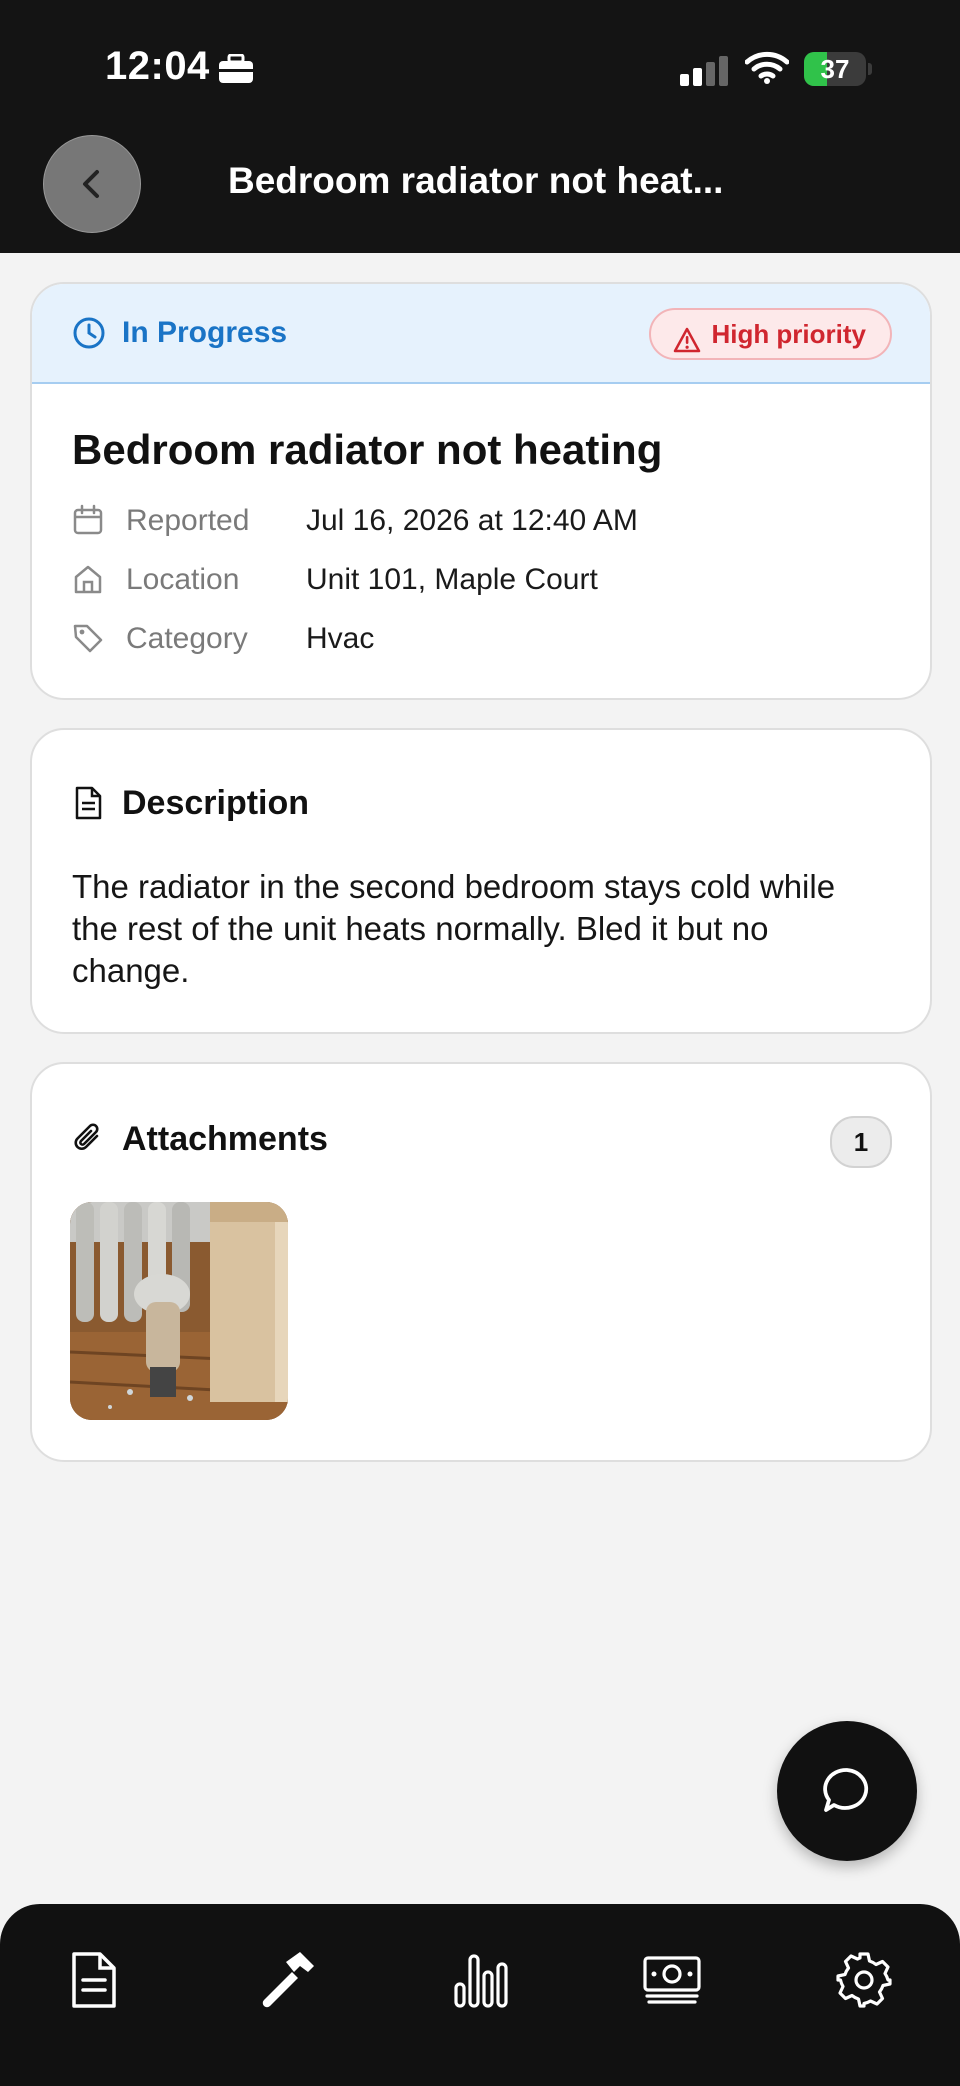 The image size is (960, 2086). I want to click on chat-bubble-icon, so click(846, 1790).